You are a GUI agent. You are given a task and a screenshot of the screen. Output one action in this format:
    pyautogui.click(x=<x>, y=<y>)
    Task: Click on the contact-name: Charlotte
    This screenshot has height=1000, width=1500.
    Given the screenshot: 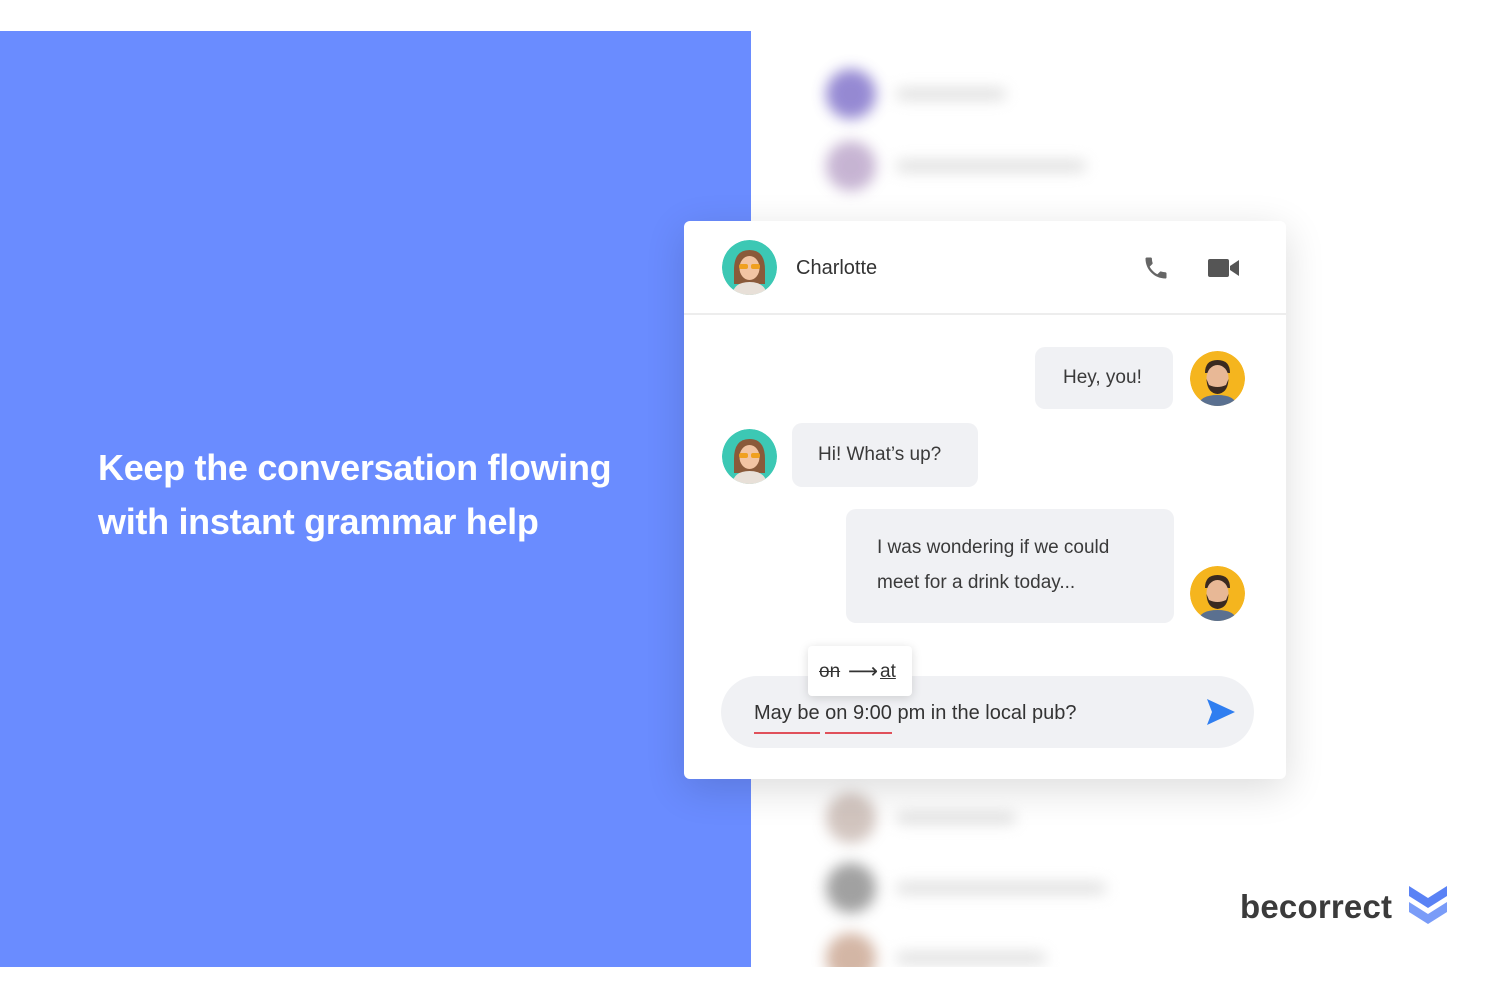 What is the action you would take?
    pyautogui.click(x=836, y=268)
    